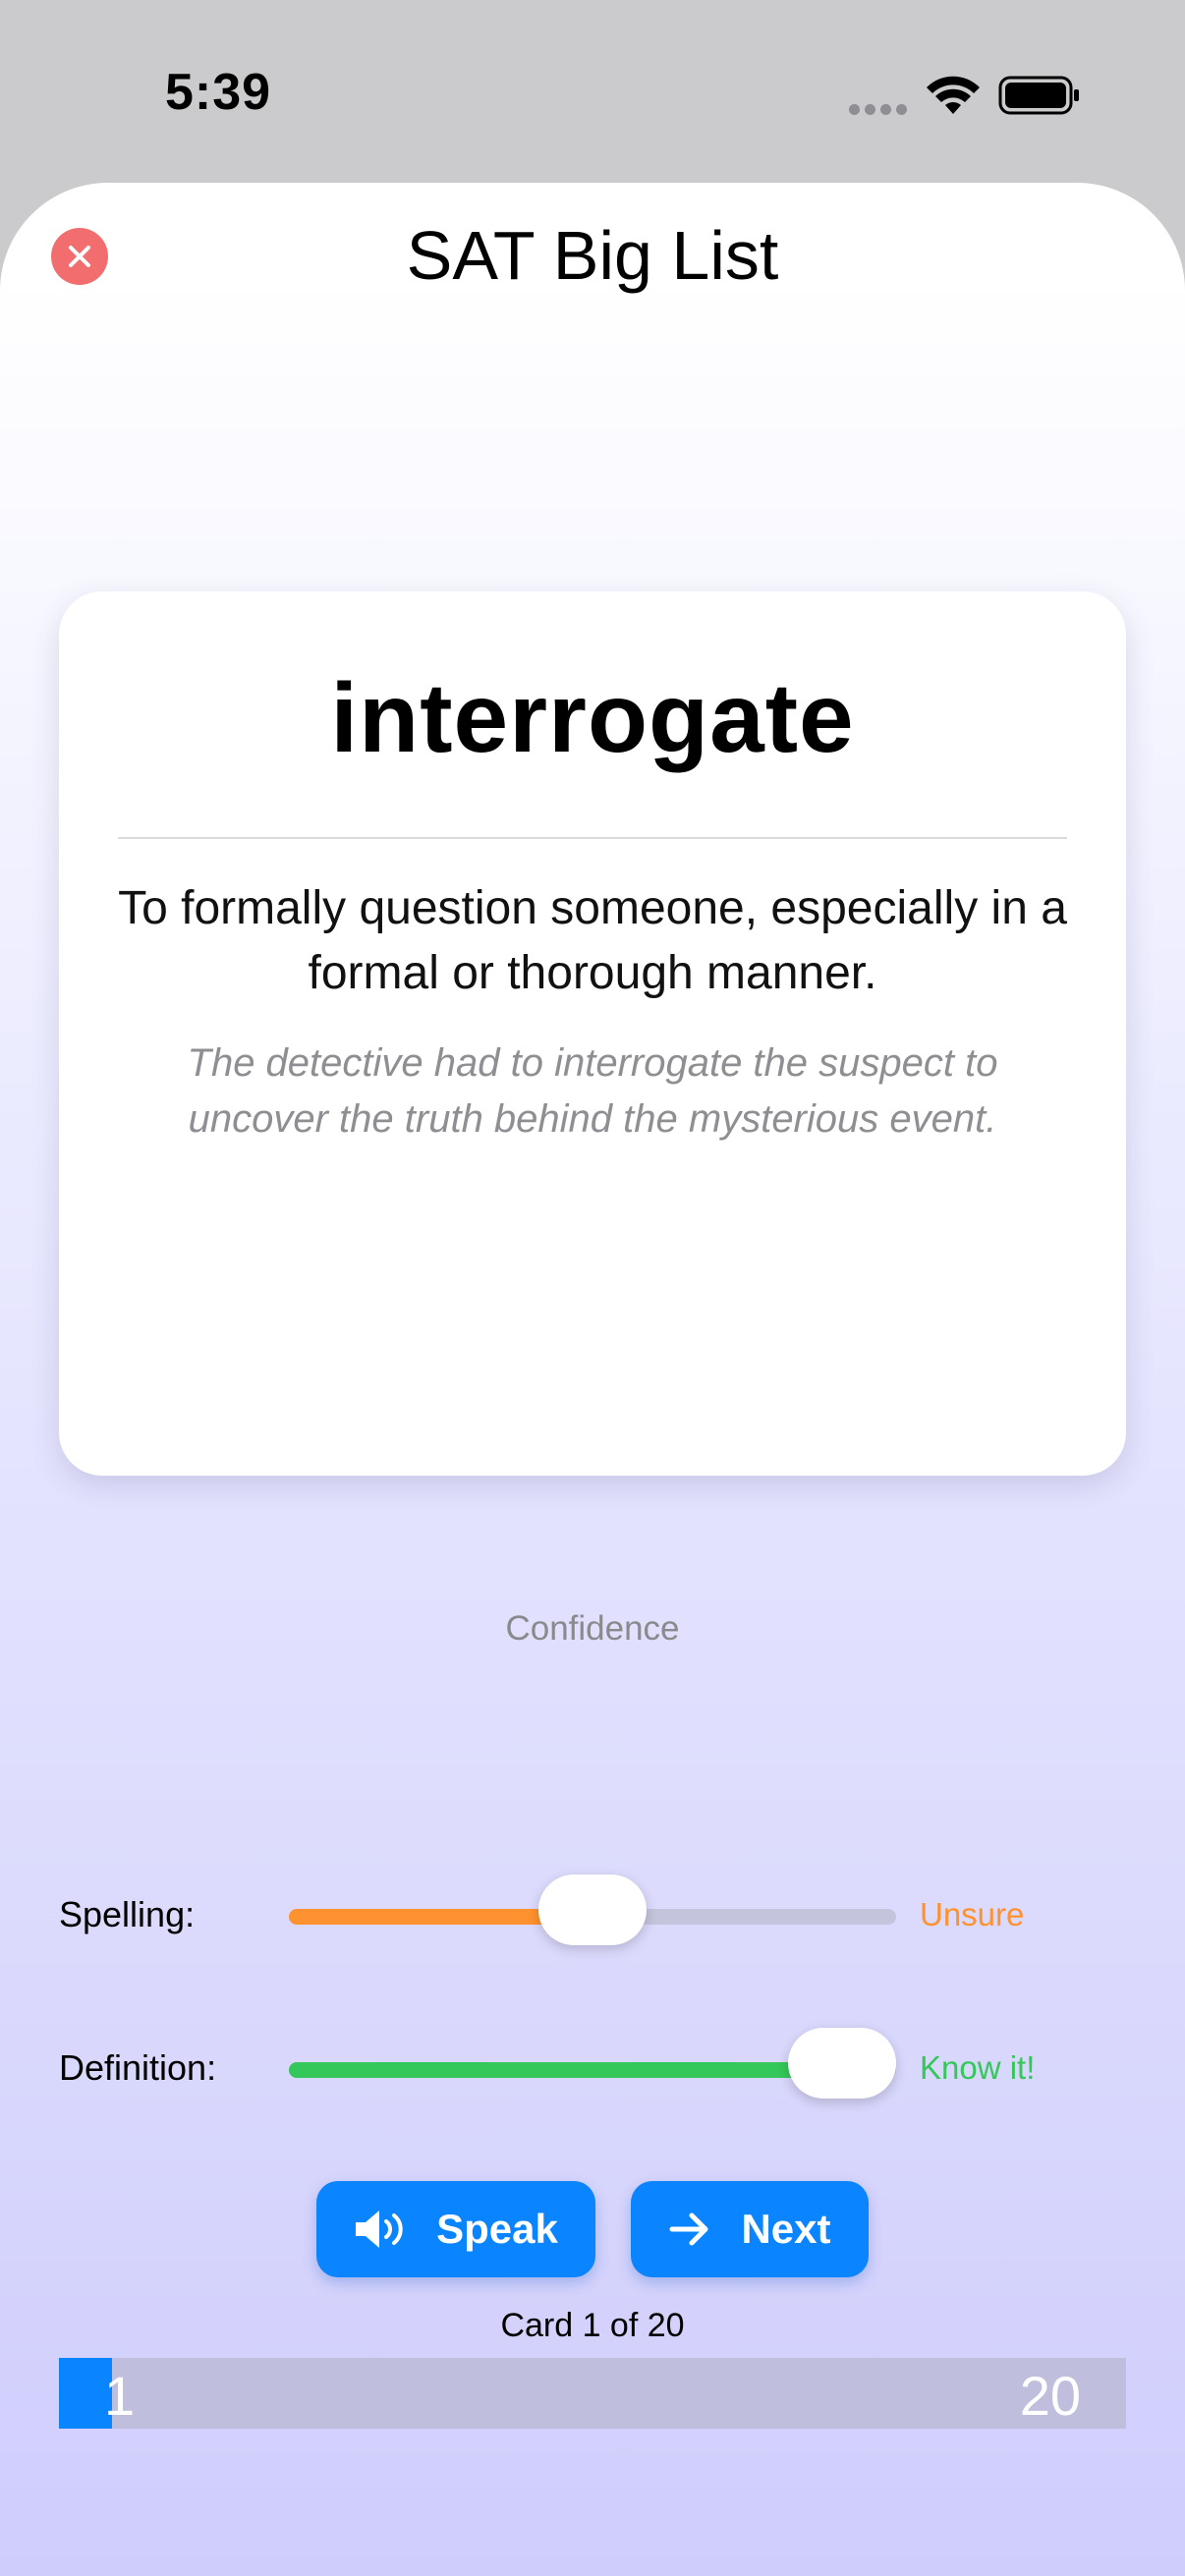  What do you see at coordinates (219, 92) in the screenshot?
I see `status-time: 5:39` at bounding box center [219, 92].